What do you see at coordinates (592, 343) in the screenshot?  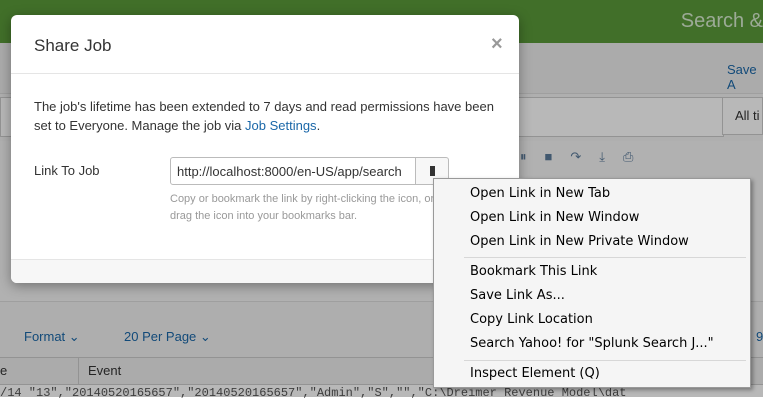 I see `menu-item-search-yahoo: Search Yahoo! for "Splunk Search J..."` at bounding box center [592, 343].